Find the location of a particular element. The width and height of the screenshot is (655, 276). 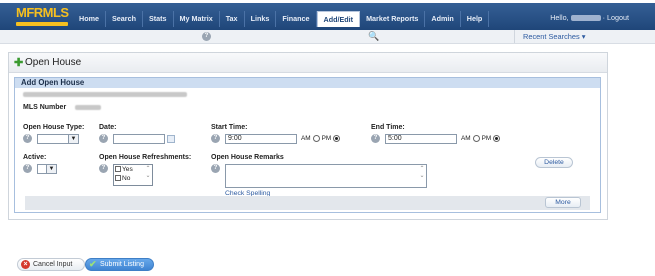

secondary-bar: ? 🔍 Recent Searches ▾ is located at coordinates (327, 37).